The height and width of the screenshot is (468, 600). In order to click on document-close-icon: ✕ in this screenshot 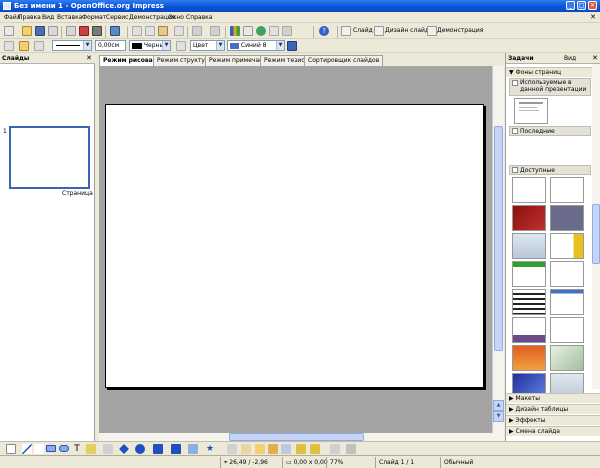, I will do `click(593, 17)`.